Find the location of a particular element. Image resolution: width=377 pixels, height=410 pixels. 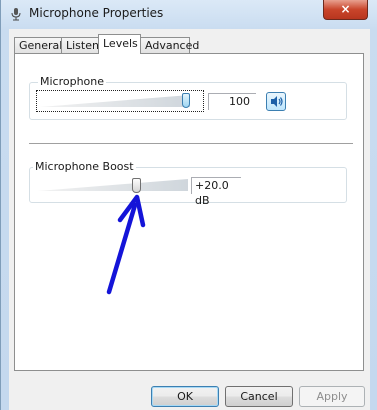

cancel-button: Cancel is located at coordinates (259, 396).